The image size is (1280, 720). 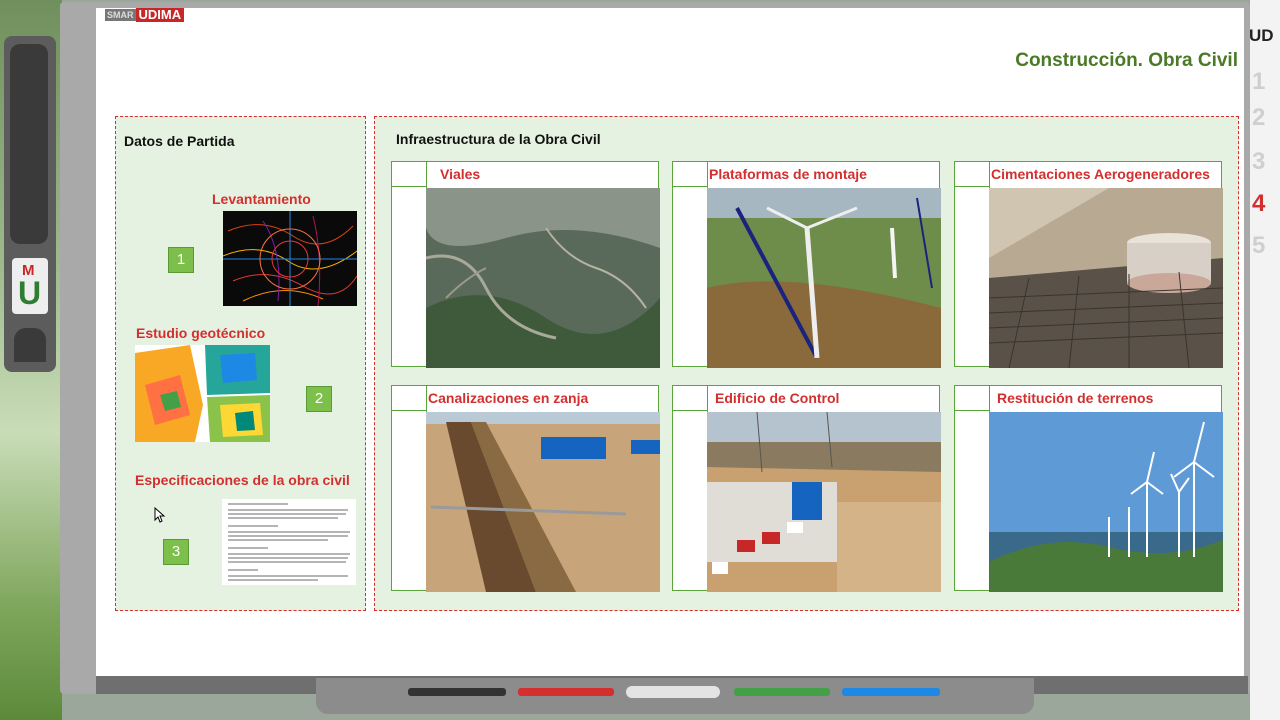 What do you see at coordinates (1075, 398) in the screenshot?
I see `card-title: Restitución de terrenos` at bounding box center [1075, 398].